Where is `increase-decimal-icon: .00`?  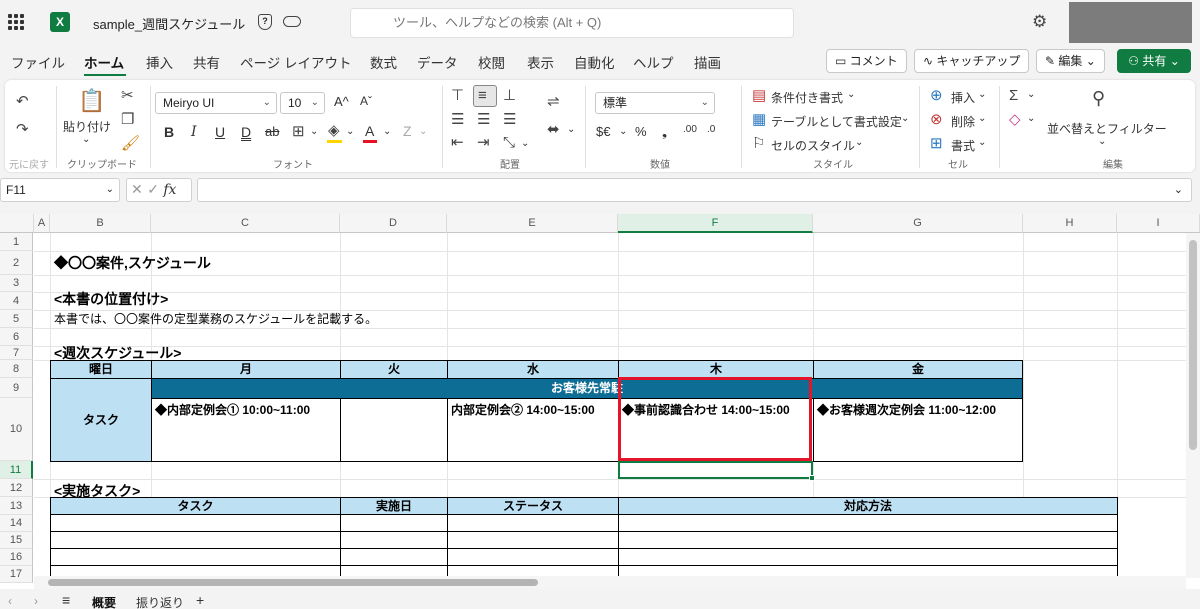 increase-decimal-icon: .00 is located at coordinates (690, 129).